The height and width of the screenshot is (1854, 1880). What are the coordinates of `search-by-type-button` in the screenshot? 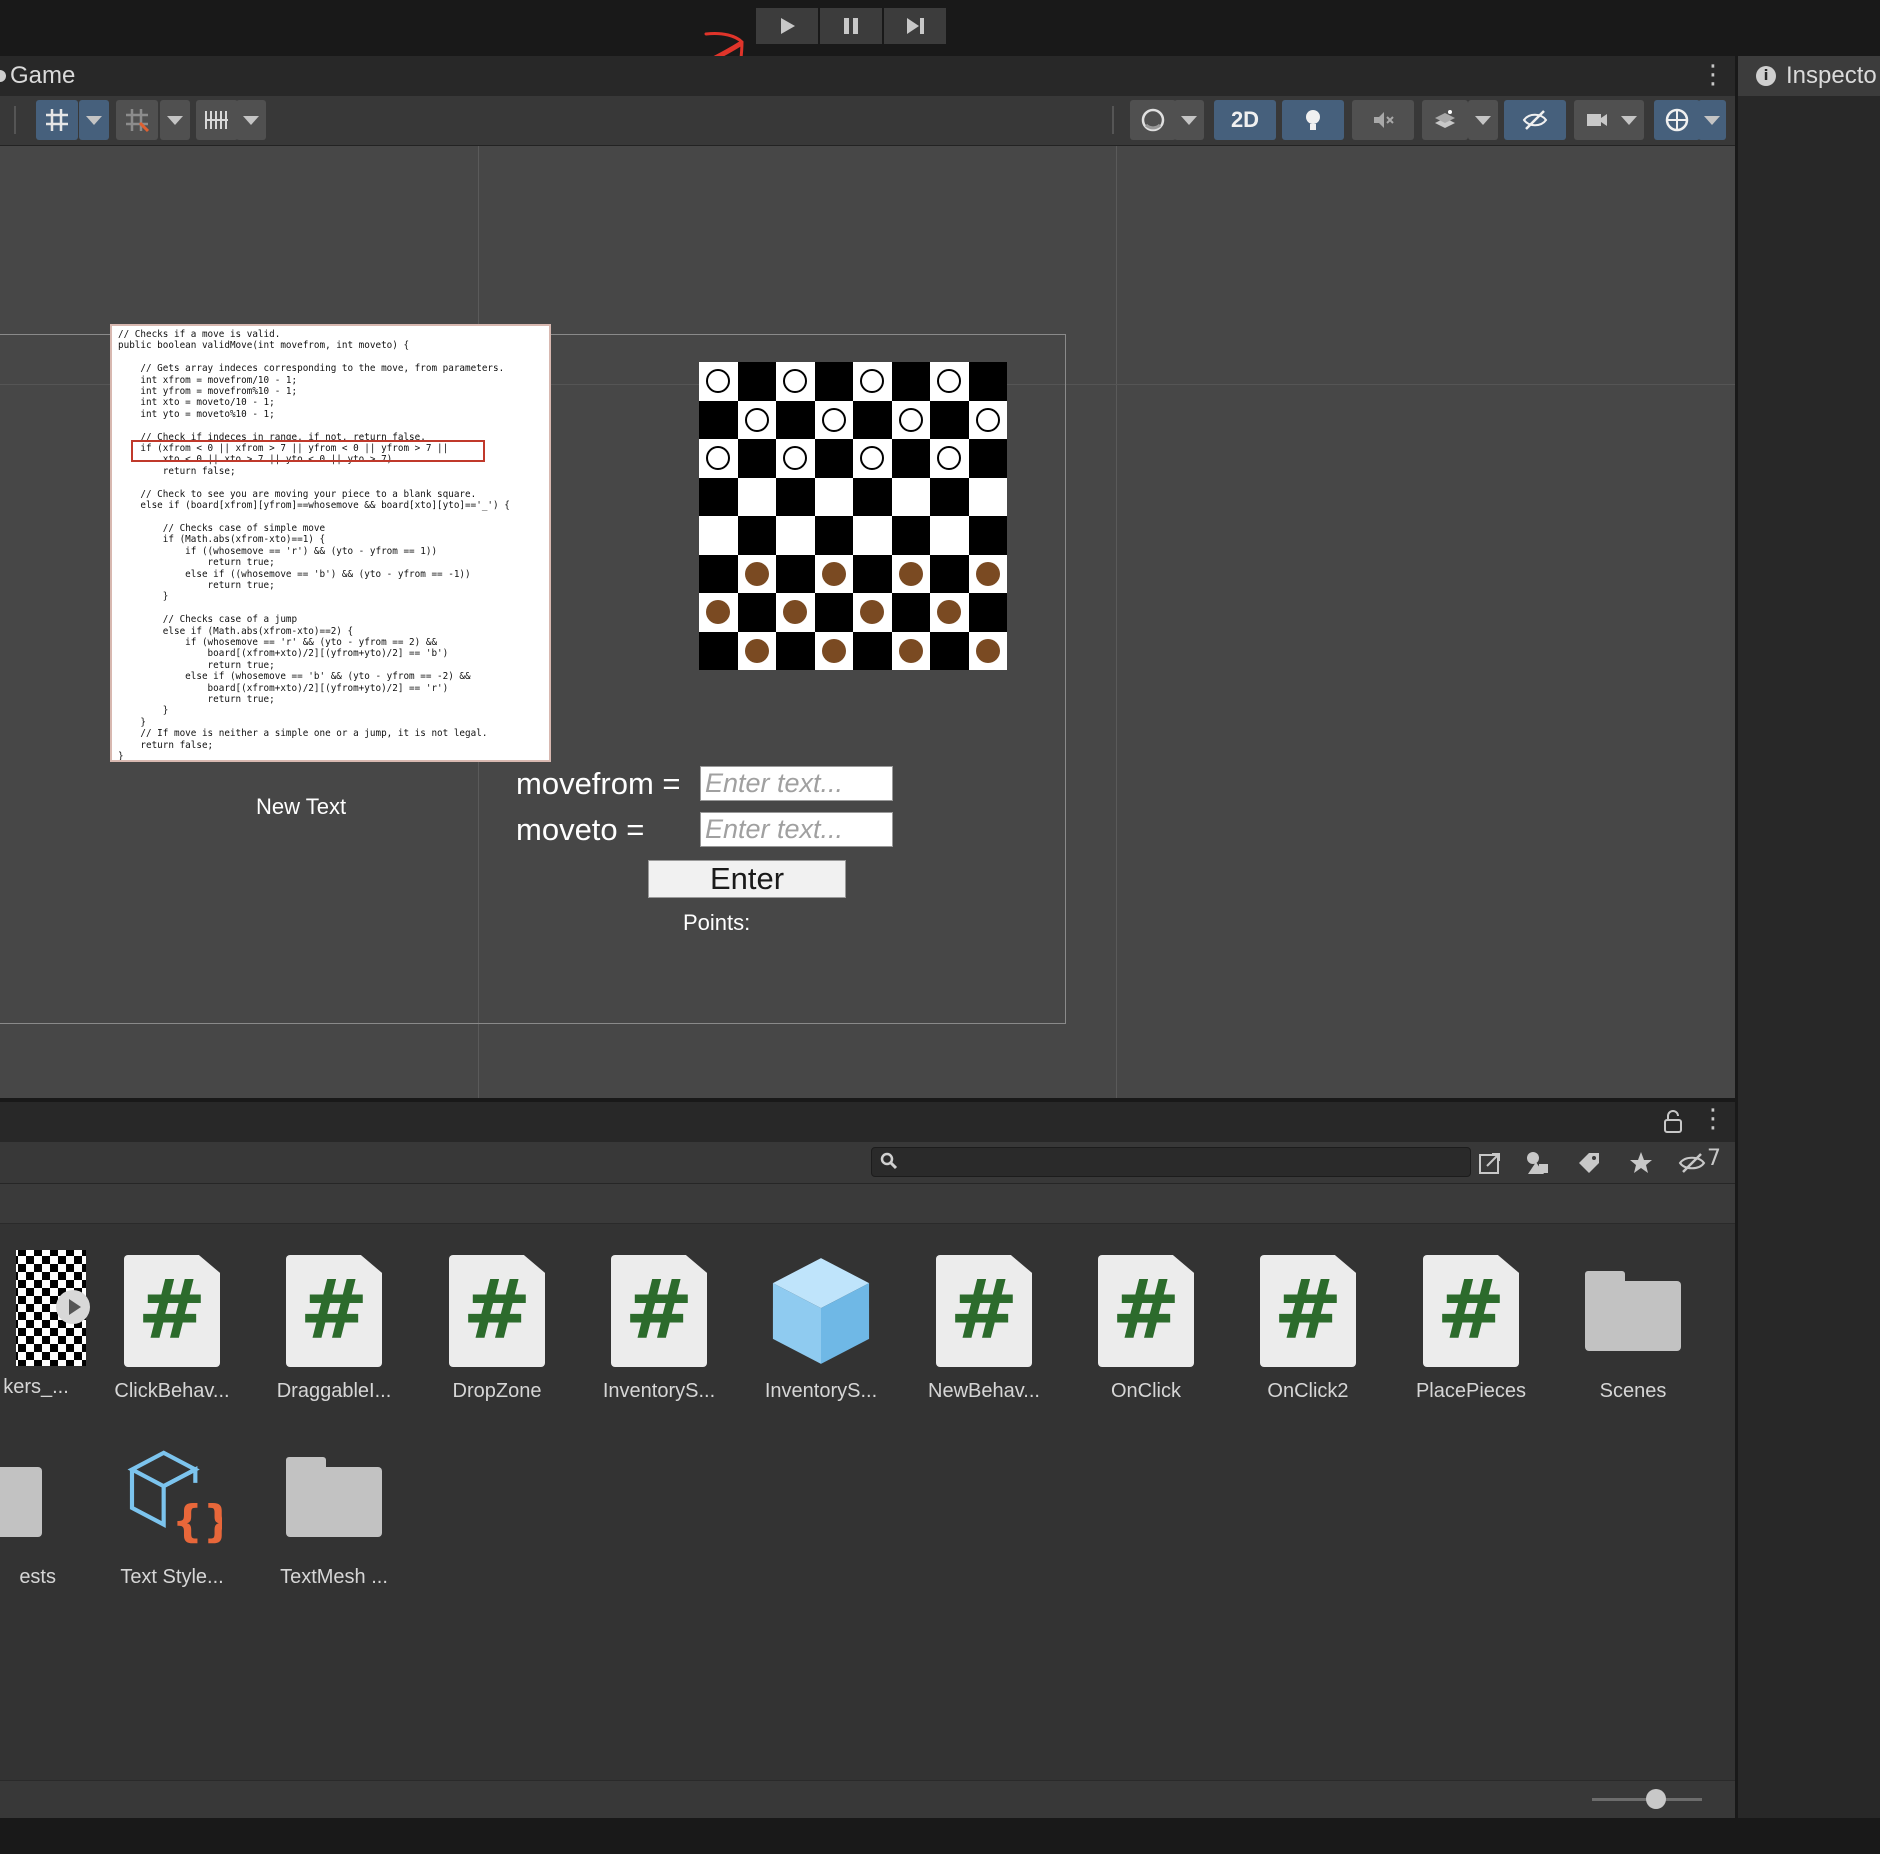 It's located at (1490, 1163).